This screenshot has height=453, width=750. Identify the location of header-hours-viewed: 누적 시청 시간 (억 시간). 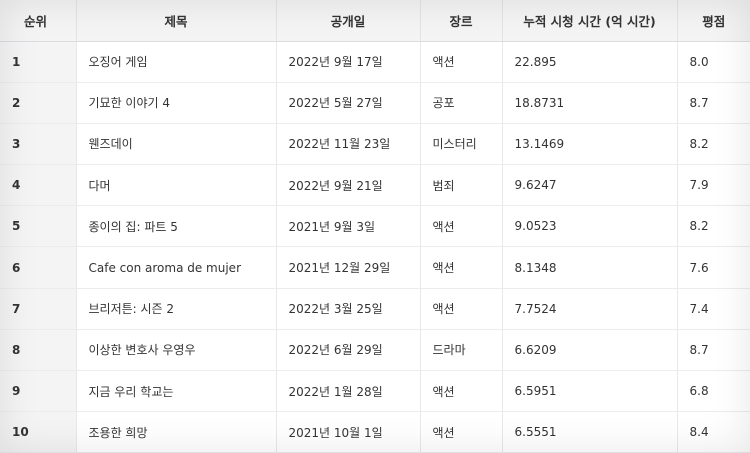
(590, 21).